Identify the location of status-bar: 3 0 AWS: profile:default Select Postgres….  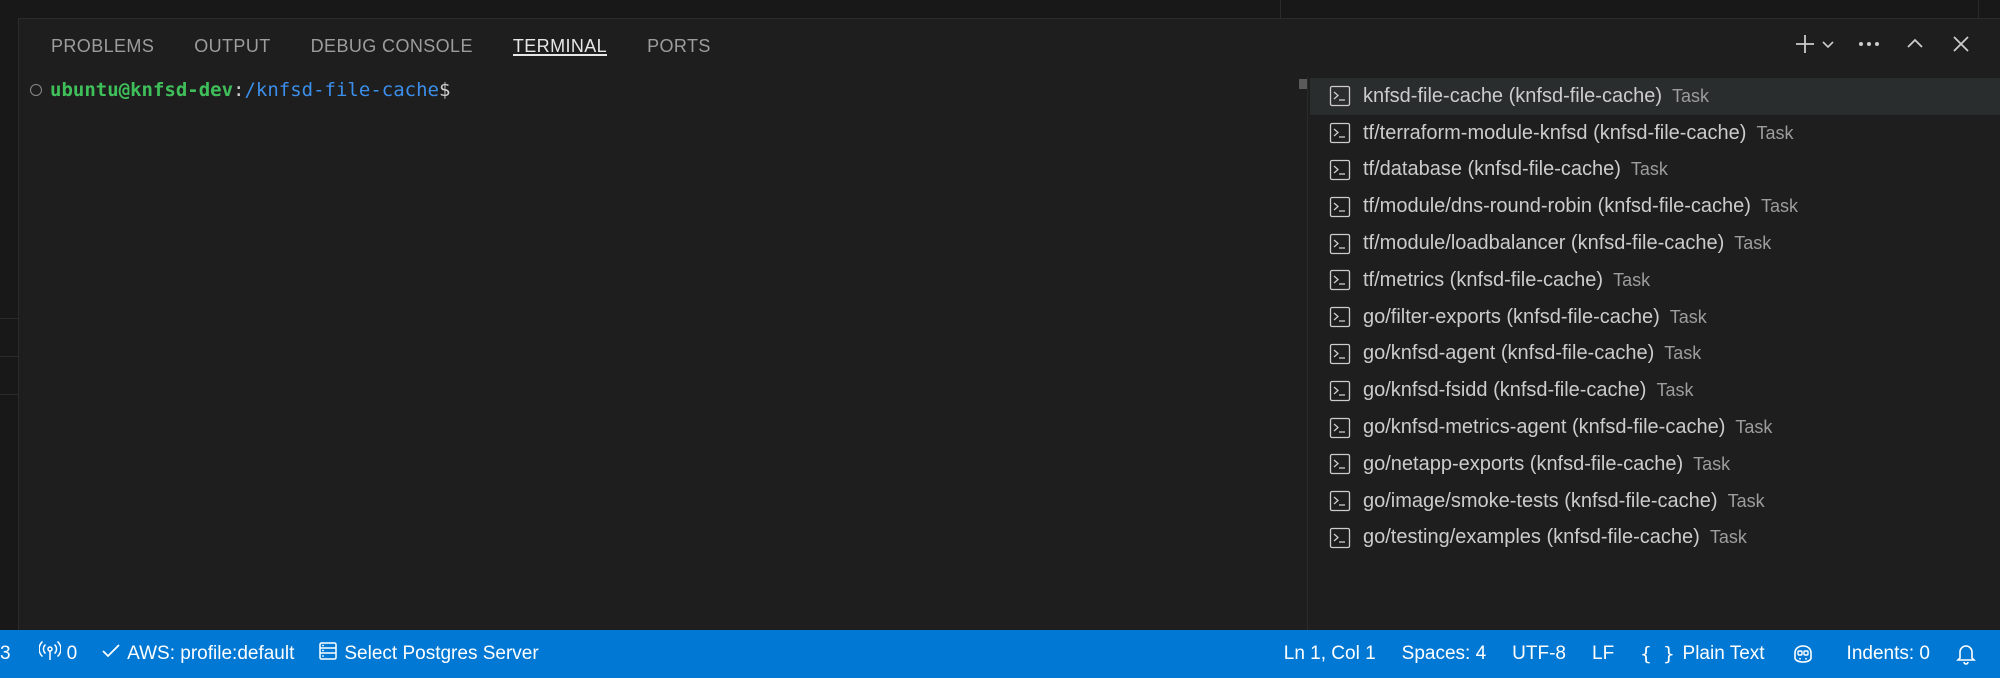
(1000, 654).